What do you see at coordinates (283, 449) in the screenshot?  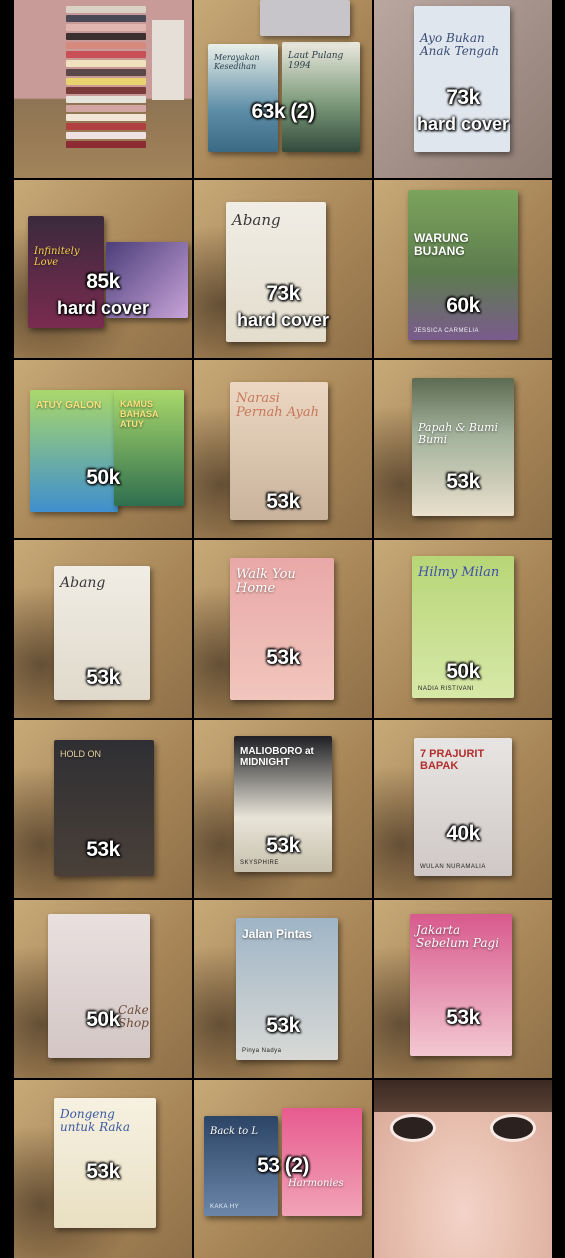 I see `tile-8: Narasi Pernah Ayah 53k` at bounding box center [283, 449].